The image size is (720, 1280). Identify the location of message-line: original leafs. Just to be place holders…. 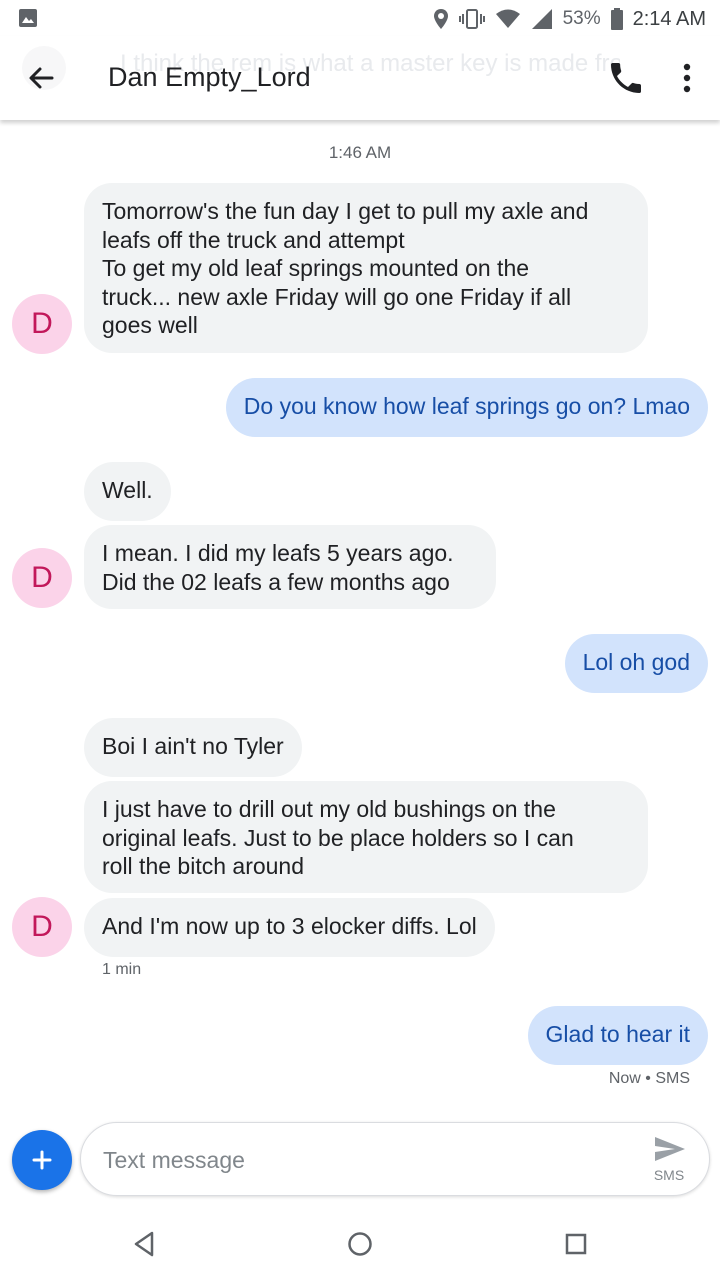
(338, 837).